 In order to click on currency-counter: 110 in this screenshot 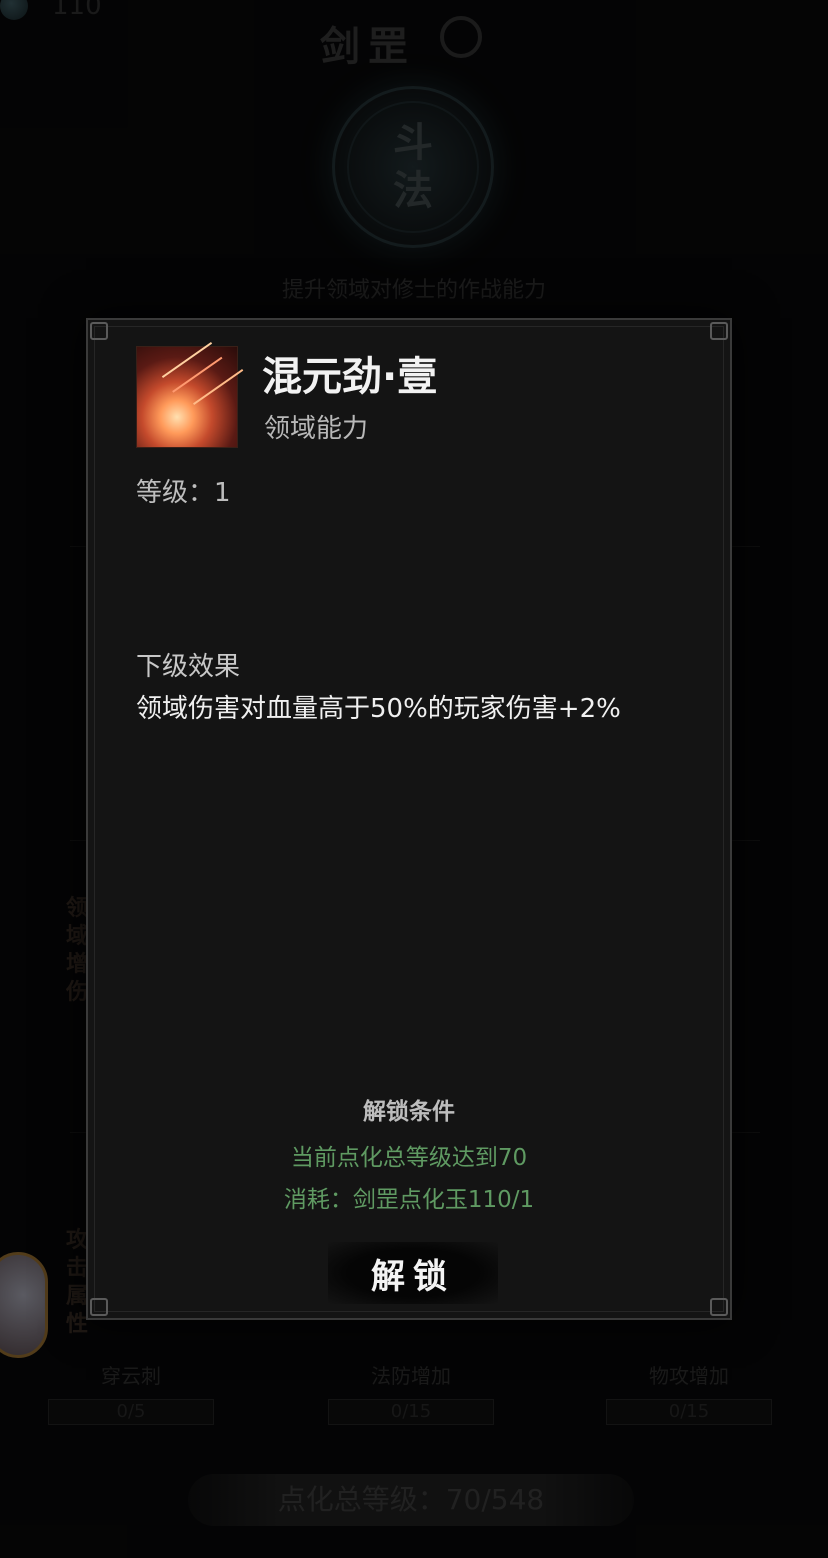, I will do `click(51, 10)`.